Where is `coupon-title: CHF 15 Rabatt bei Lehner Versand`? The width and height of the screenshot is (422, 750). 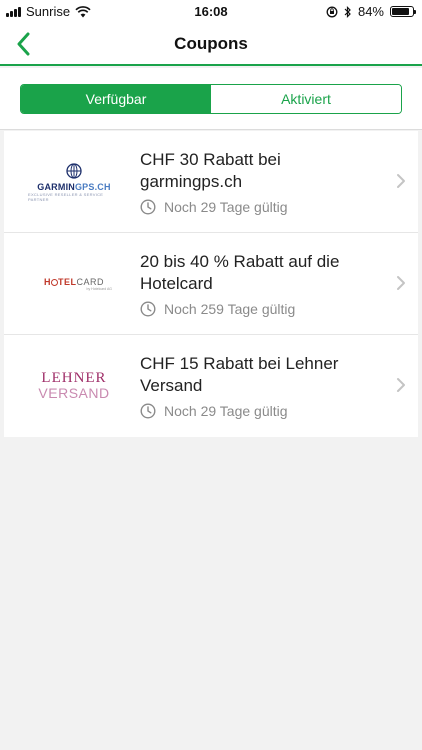 coupon-title: CHF 15 Rabatt bei Lehner Versand is located at coordinates (239, 374).